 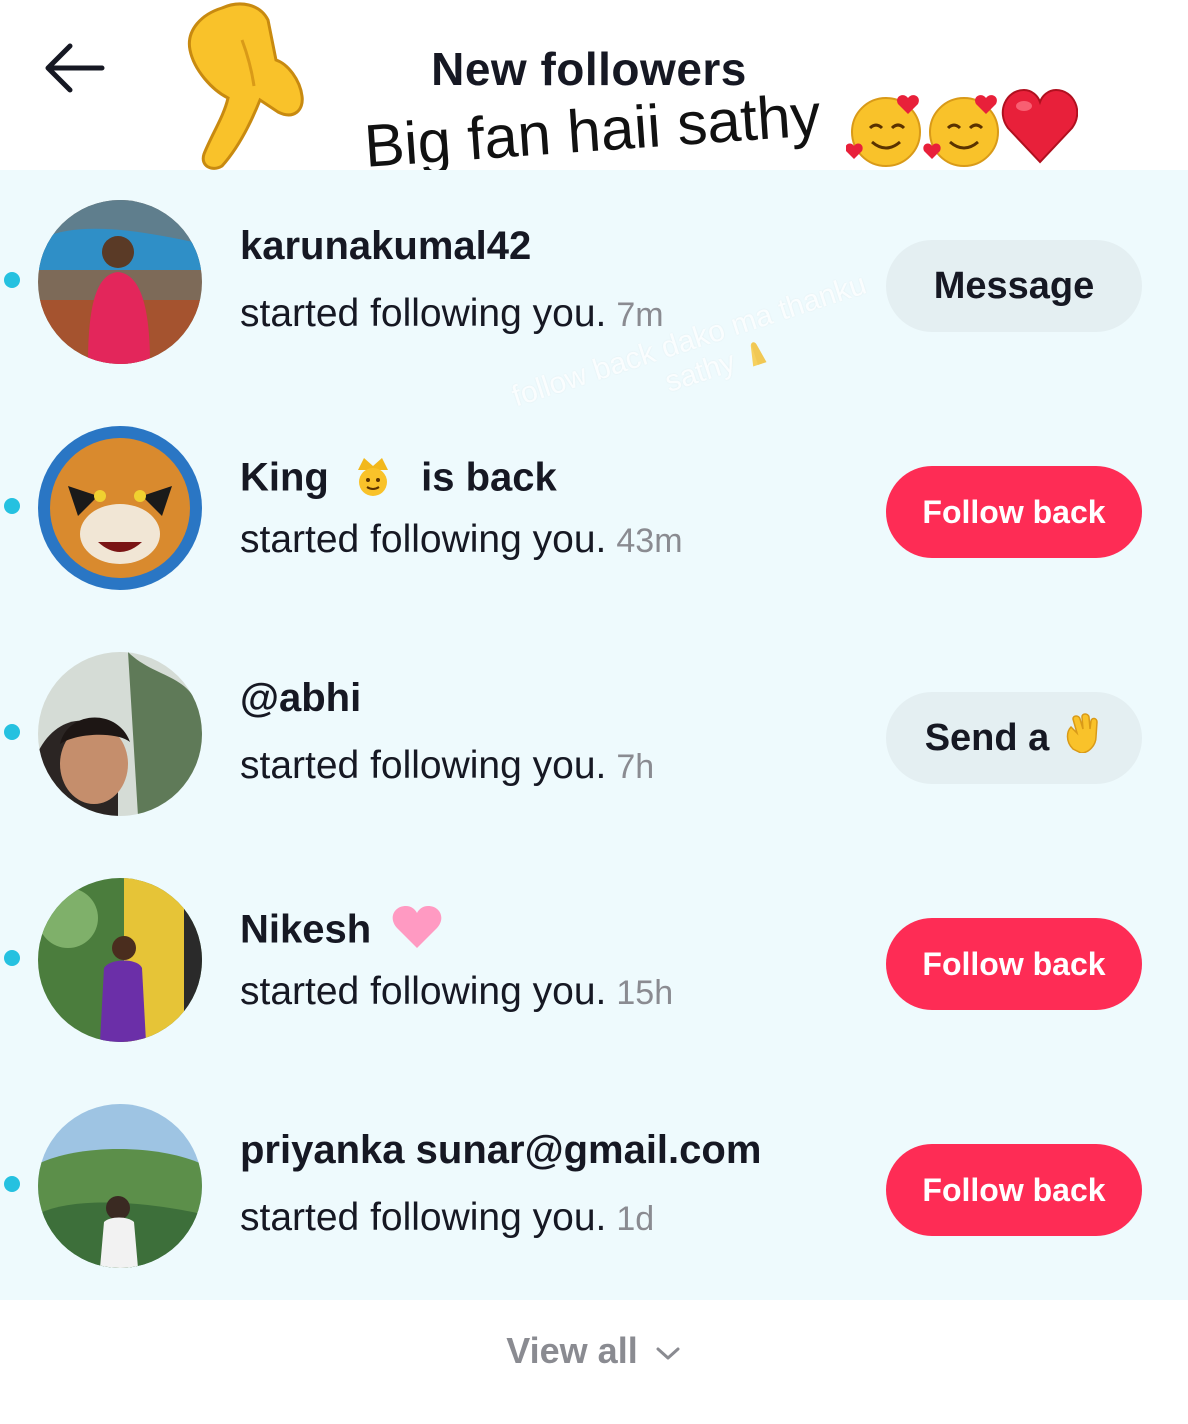 What do you see at coordinates (649, 541) in the screenshot?
I see `follower-time: 43m` at bounding box center [649, 541].